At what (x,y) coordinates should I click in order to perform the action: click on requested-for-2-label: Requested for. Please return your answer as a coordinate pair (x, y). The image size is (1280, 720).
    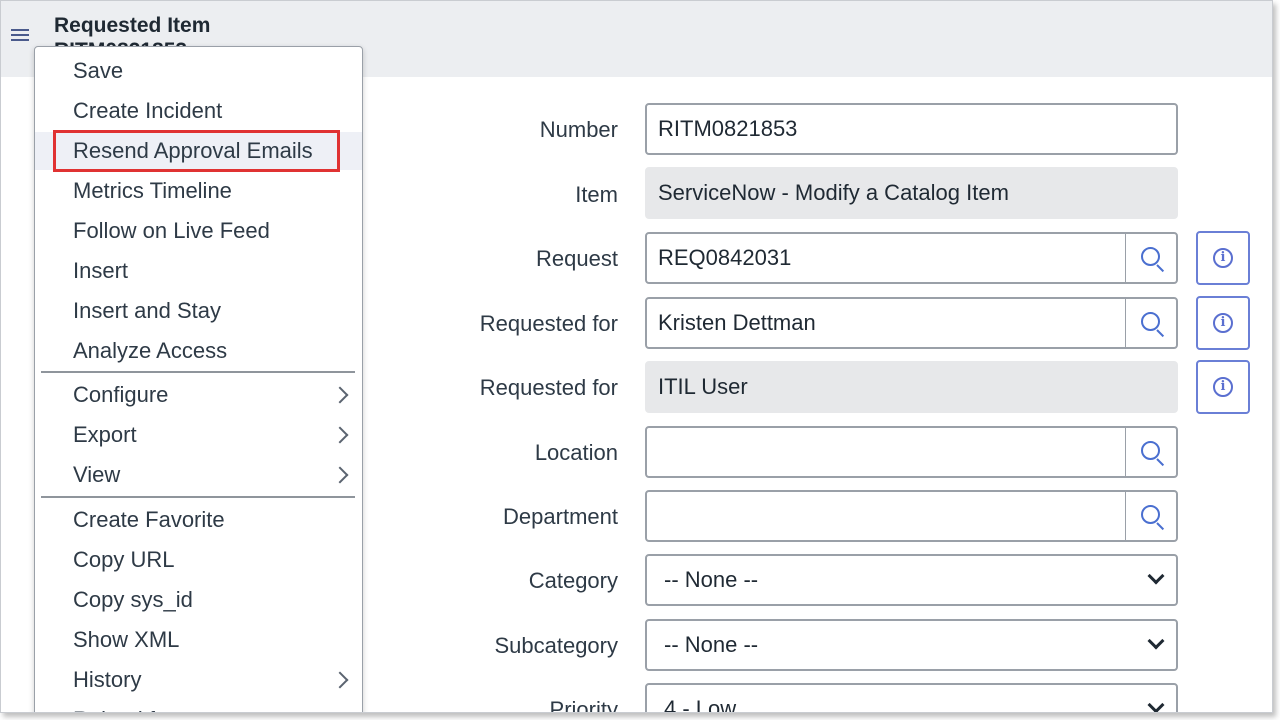
    Looking at the image, I should click on (548, 387).